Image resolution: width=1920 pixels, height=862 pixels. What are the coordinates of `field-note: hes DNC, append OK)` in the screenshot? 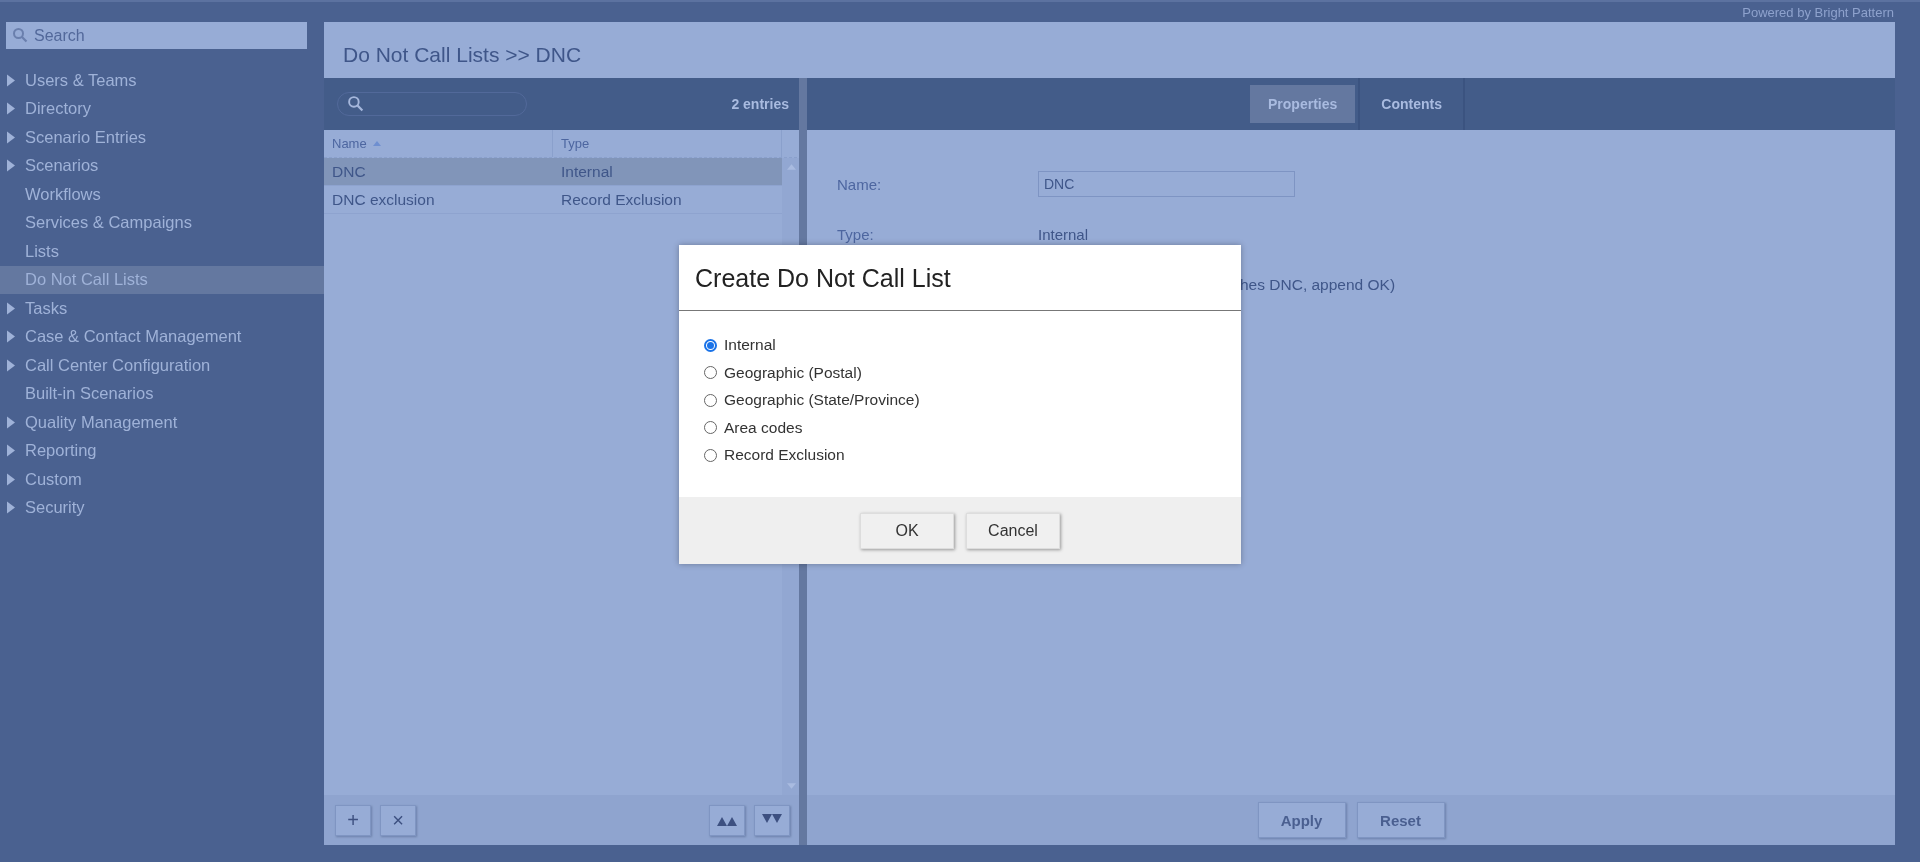 It's located at (1318, 284).